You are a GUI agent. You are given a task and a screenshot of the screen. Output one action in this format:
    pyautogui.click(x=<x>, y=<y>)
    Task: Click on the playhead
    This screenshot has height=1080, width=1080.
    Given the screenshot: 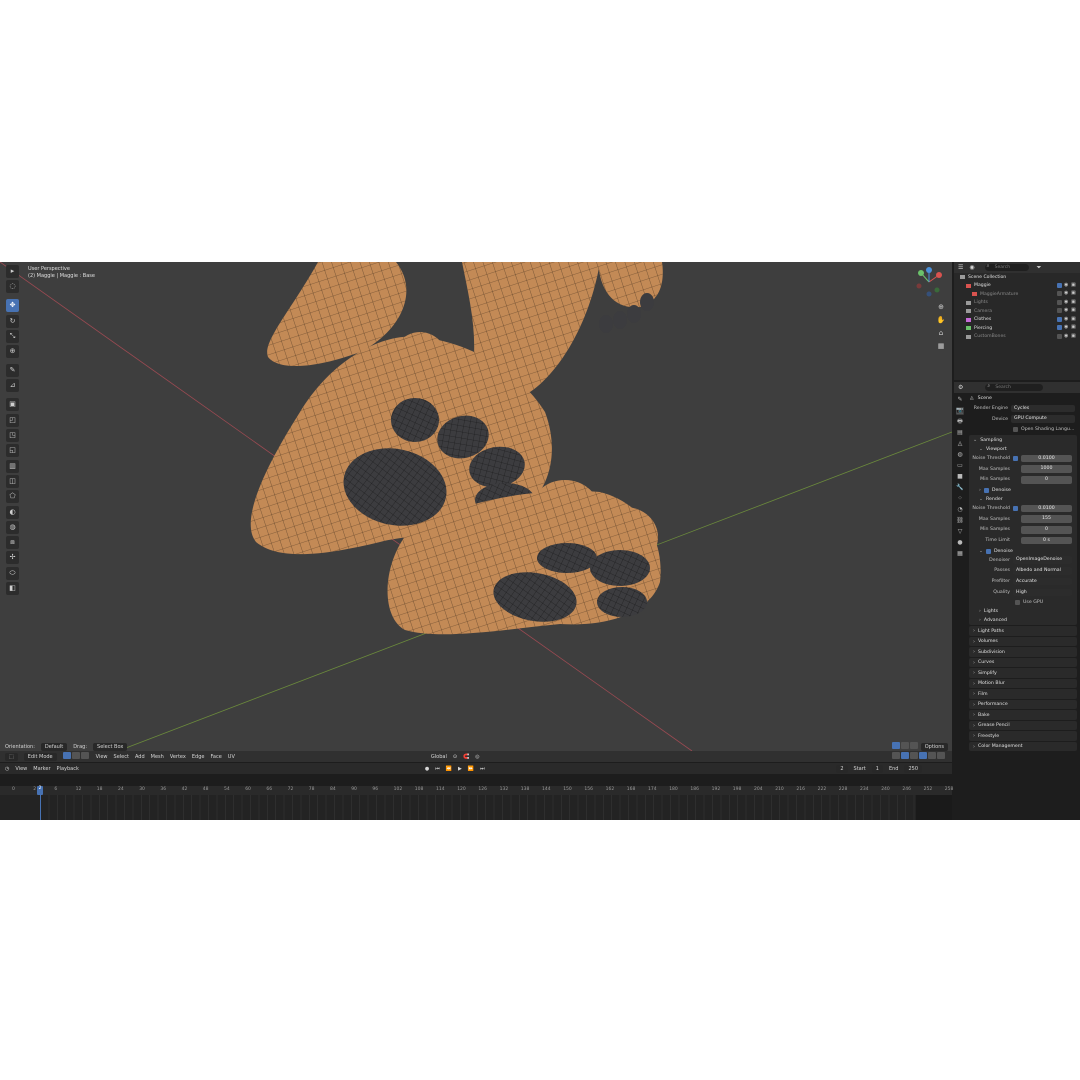 What is the action you would take?
    pyautogui.click(x=40, y=807)
    